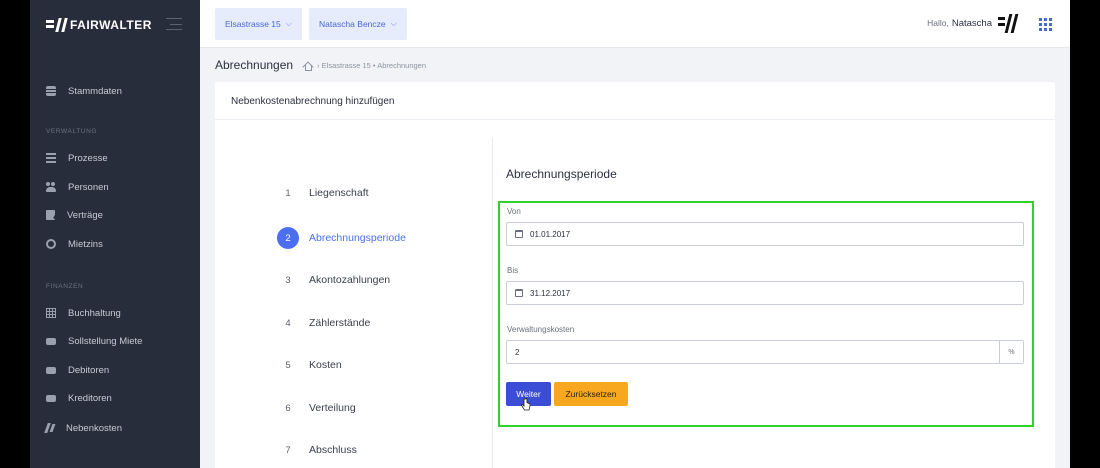  What do you see at coordinates (765, 293) in the screenshot?
I see `bis-date-input: 31.12.2017` at bounding box center [765, 293].